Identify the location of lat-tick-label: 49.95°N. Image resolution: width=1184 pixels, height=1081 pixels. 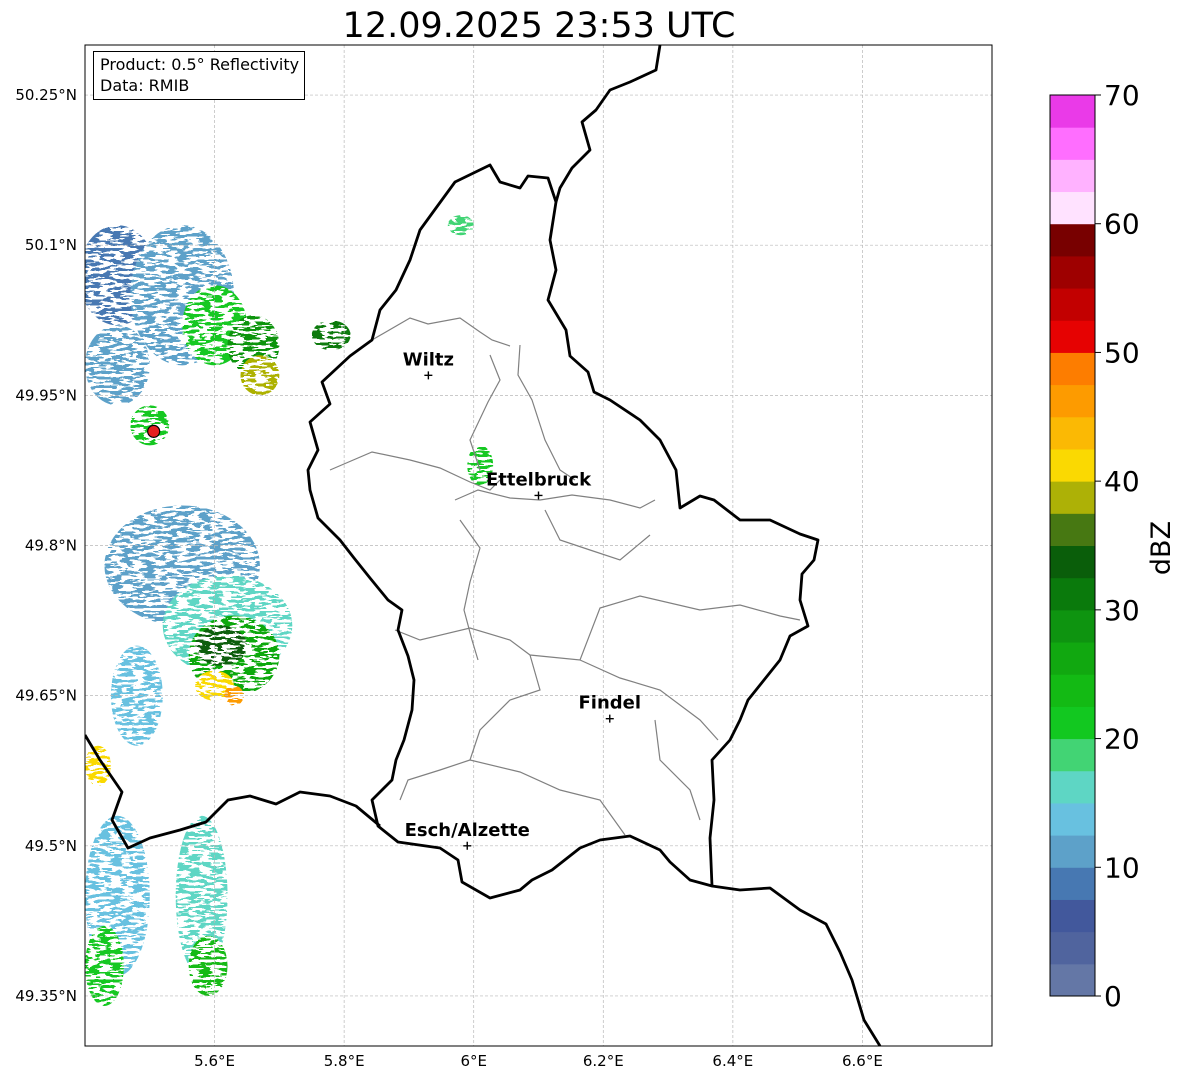
(46, 395).